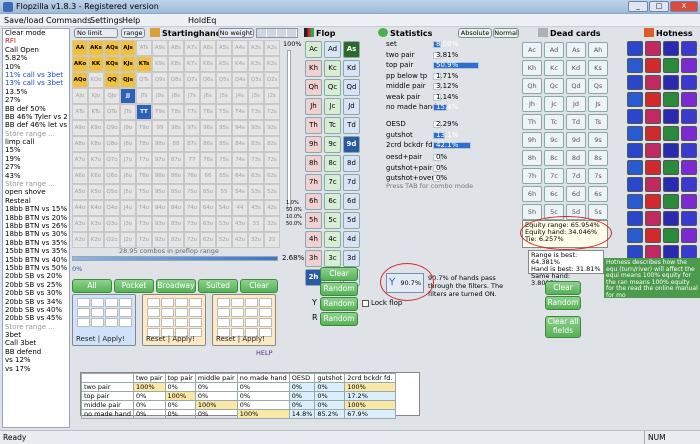 The width and height of the screenshot is (700, 444). Describe the element at coordinates (96, 144) in the screenshot. I see `hand-cell: K8o` at that location.